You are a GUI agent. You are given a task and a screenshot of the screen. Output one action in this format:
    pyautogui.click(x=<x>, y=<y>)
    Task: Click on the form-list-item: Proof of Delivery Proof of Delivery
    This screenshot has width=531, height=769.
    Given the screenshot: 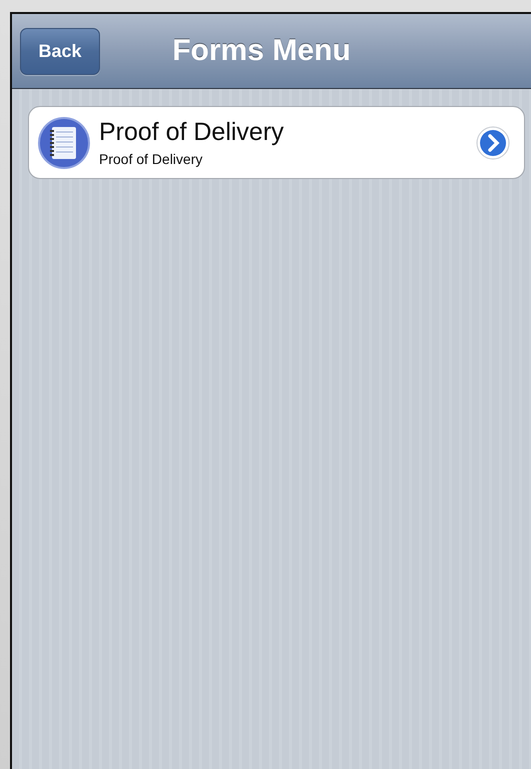 What is the action you would take?
    pyautogui.click(x=276, y=142)
    